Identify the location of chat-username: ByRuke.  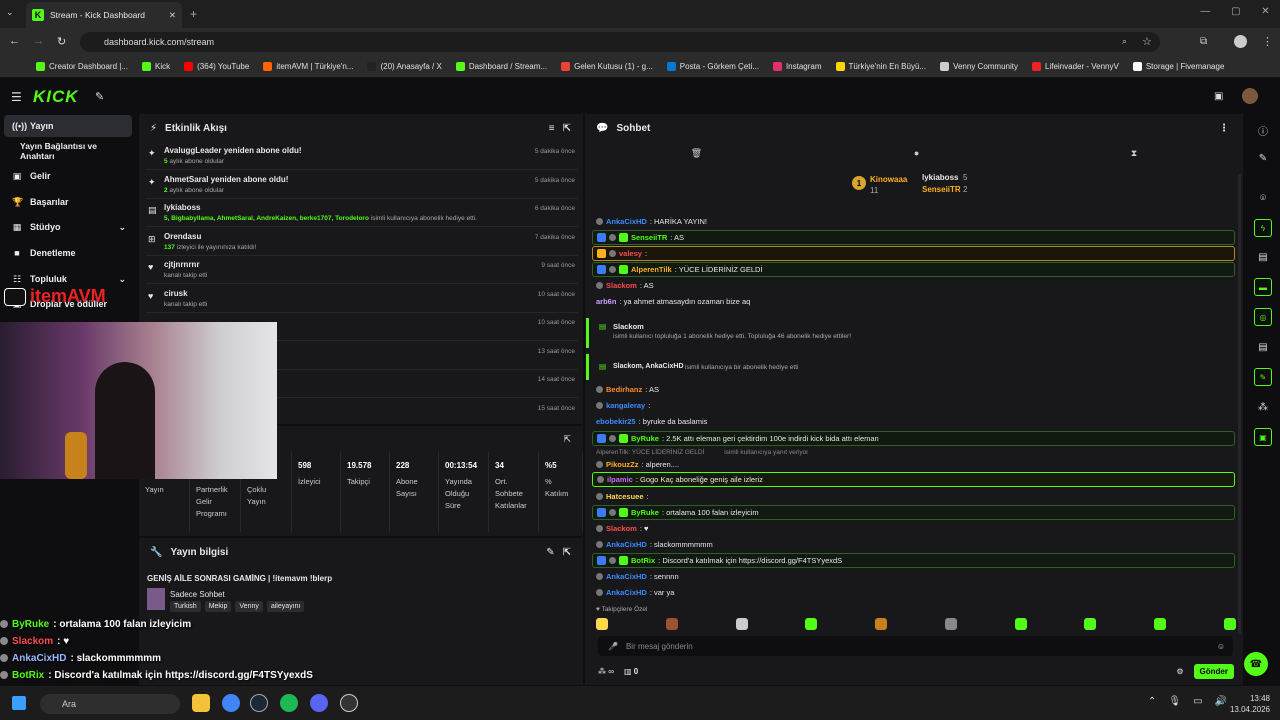
(645, 512).